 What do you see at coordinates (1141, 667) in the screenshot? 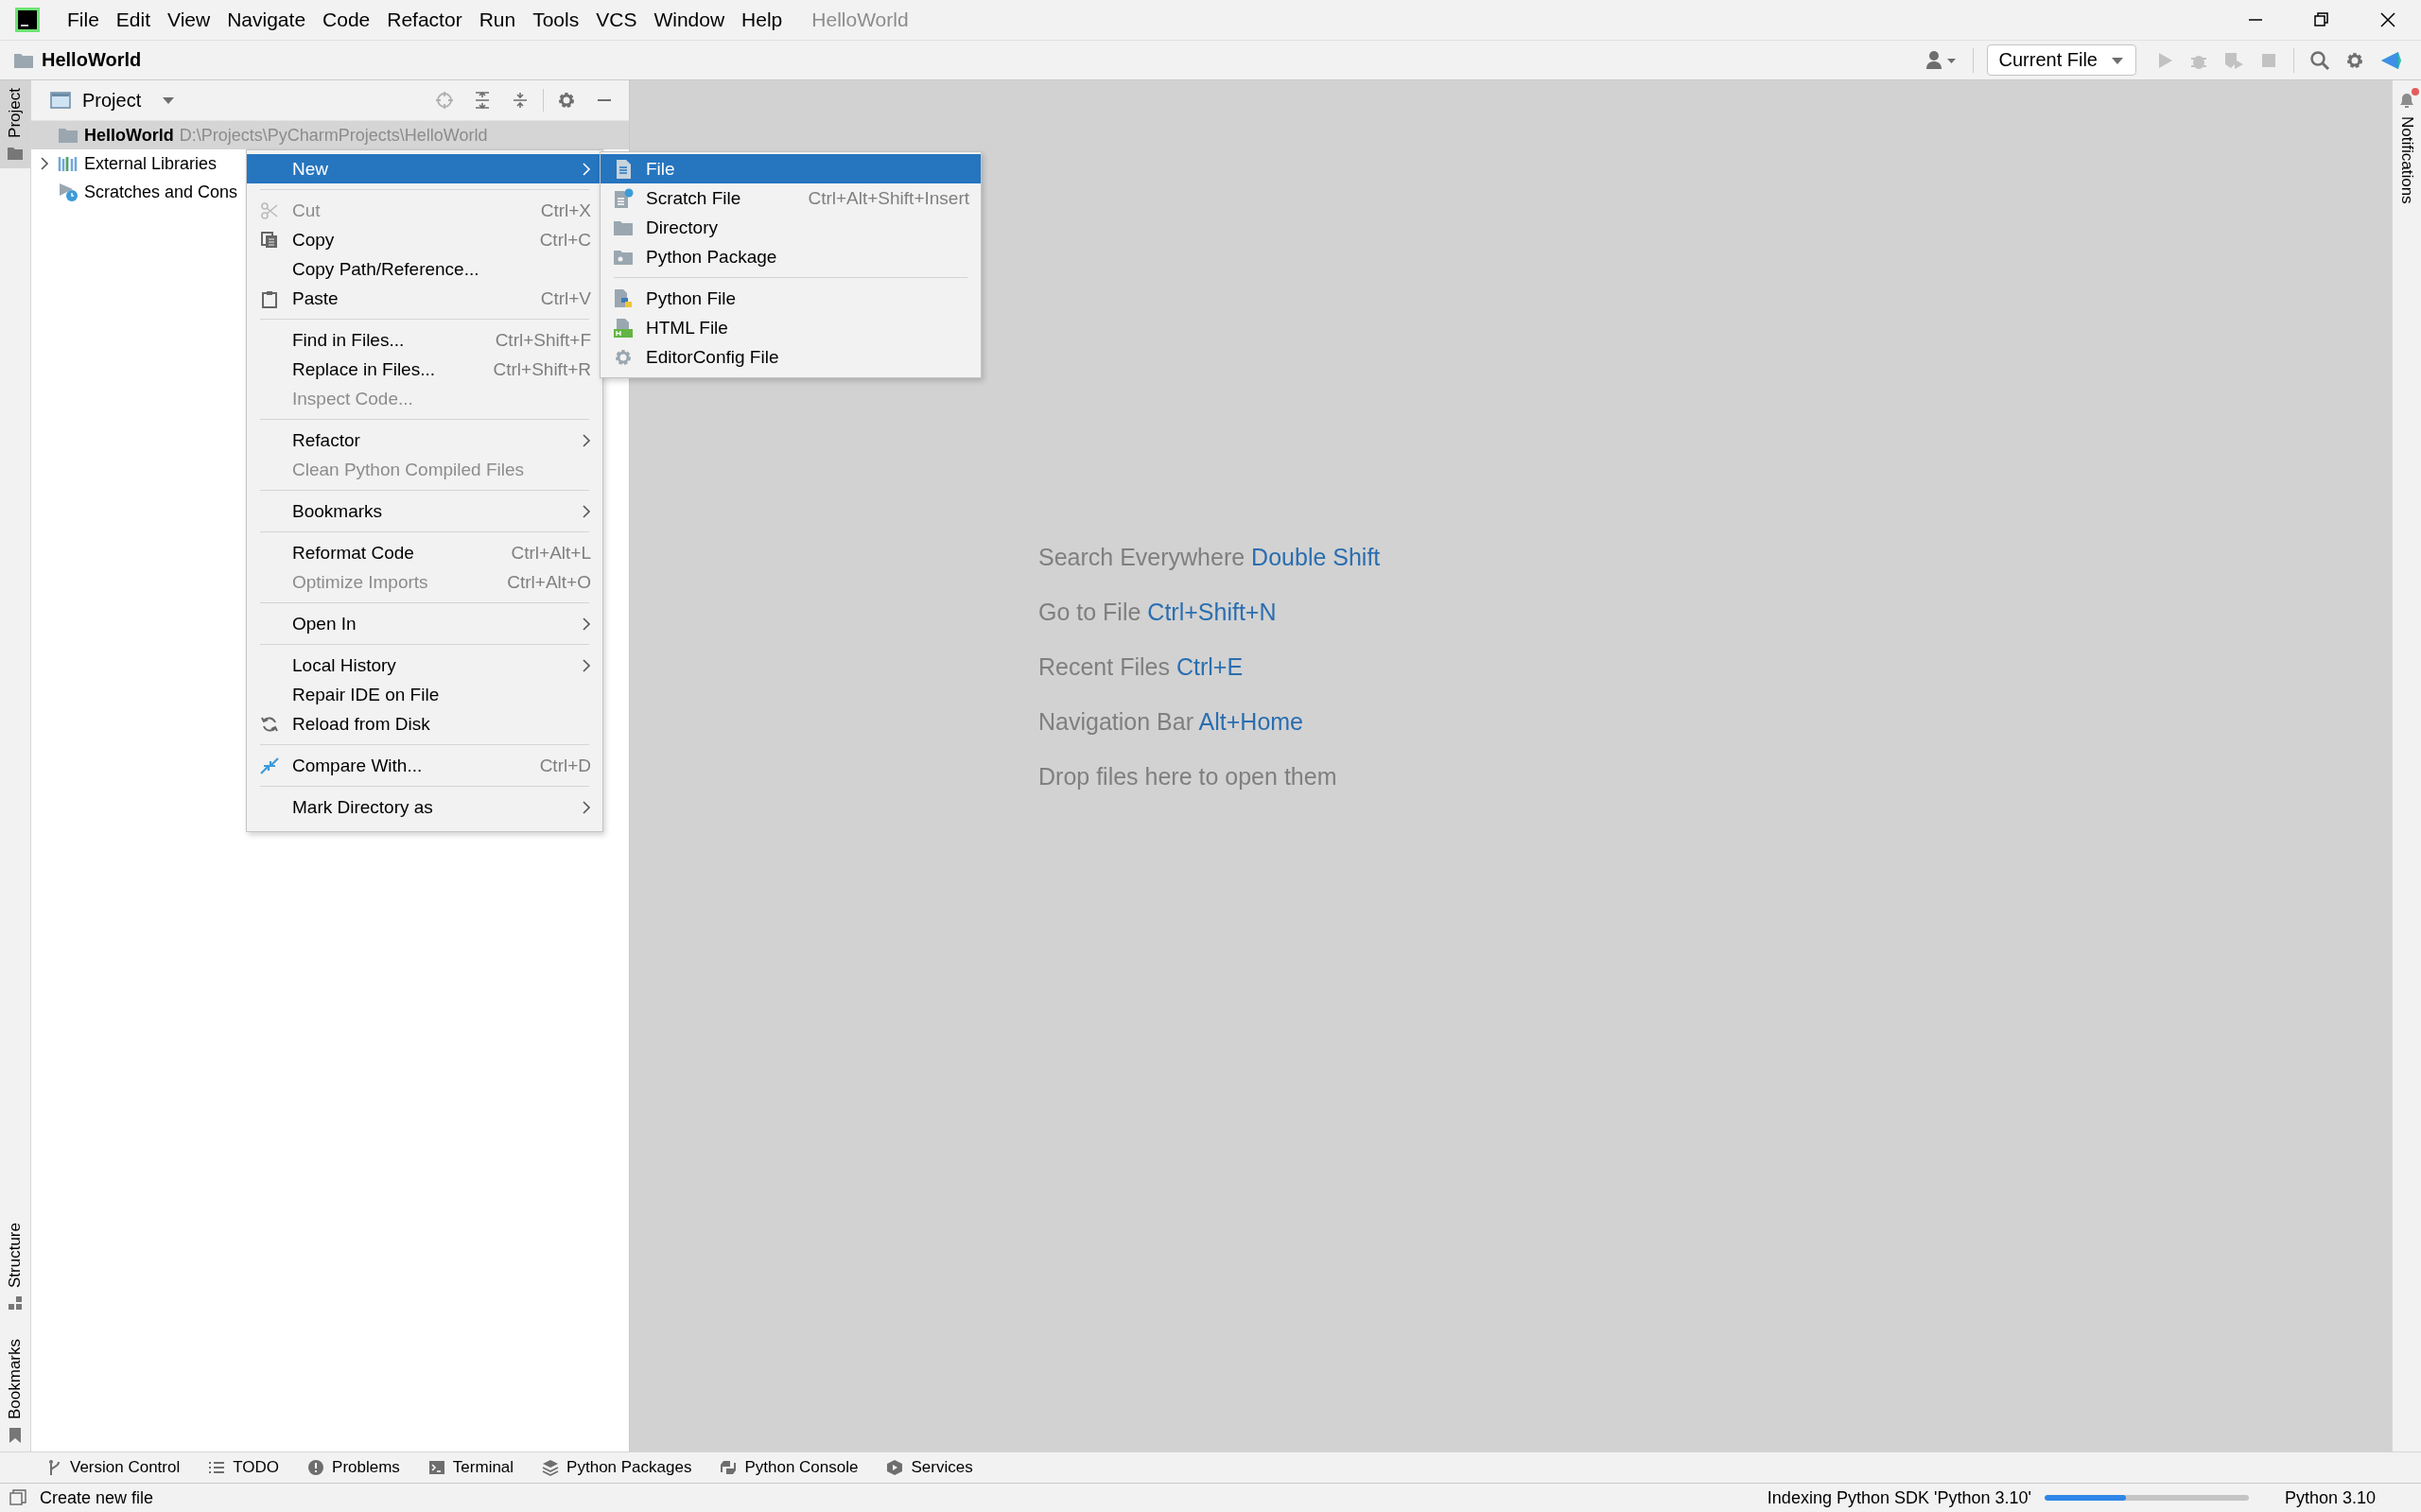
I see `editor-hint: Recent Files Ctrl+E` at bounding box center [1141, 667].